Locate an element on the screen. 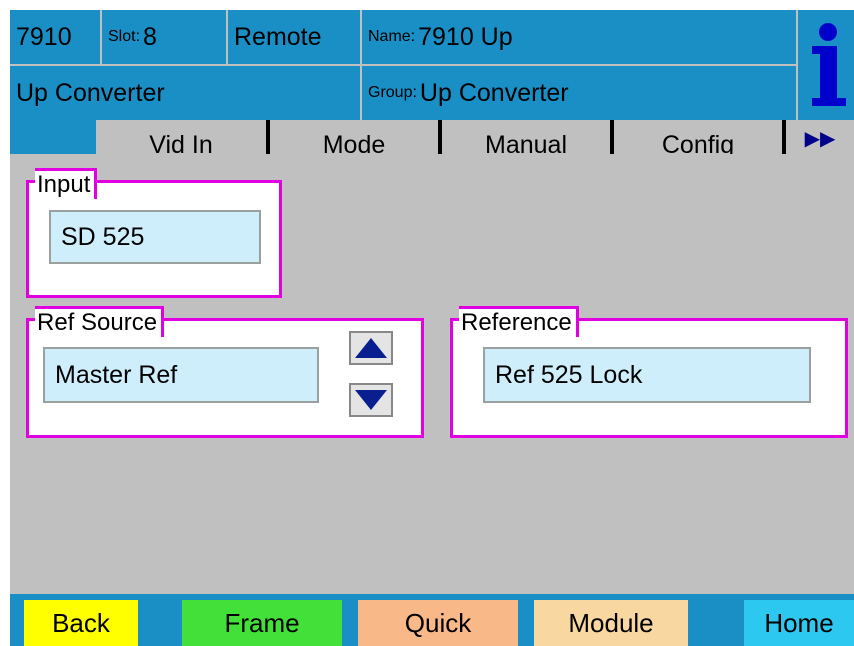 Image resolution: width=854 pixels, height=646 pixels. tab-vid-in: Vid In is located at coordinates (181, 137).